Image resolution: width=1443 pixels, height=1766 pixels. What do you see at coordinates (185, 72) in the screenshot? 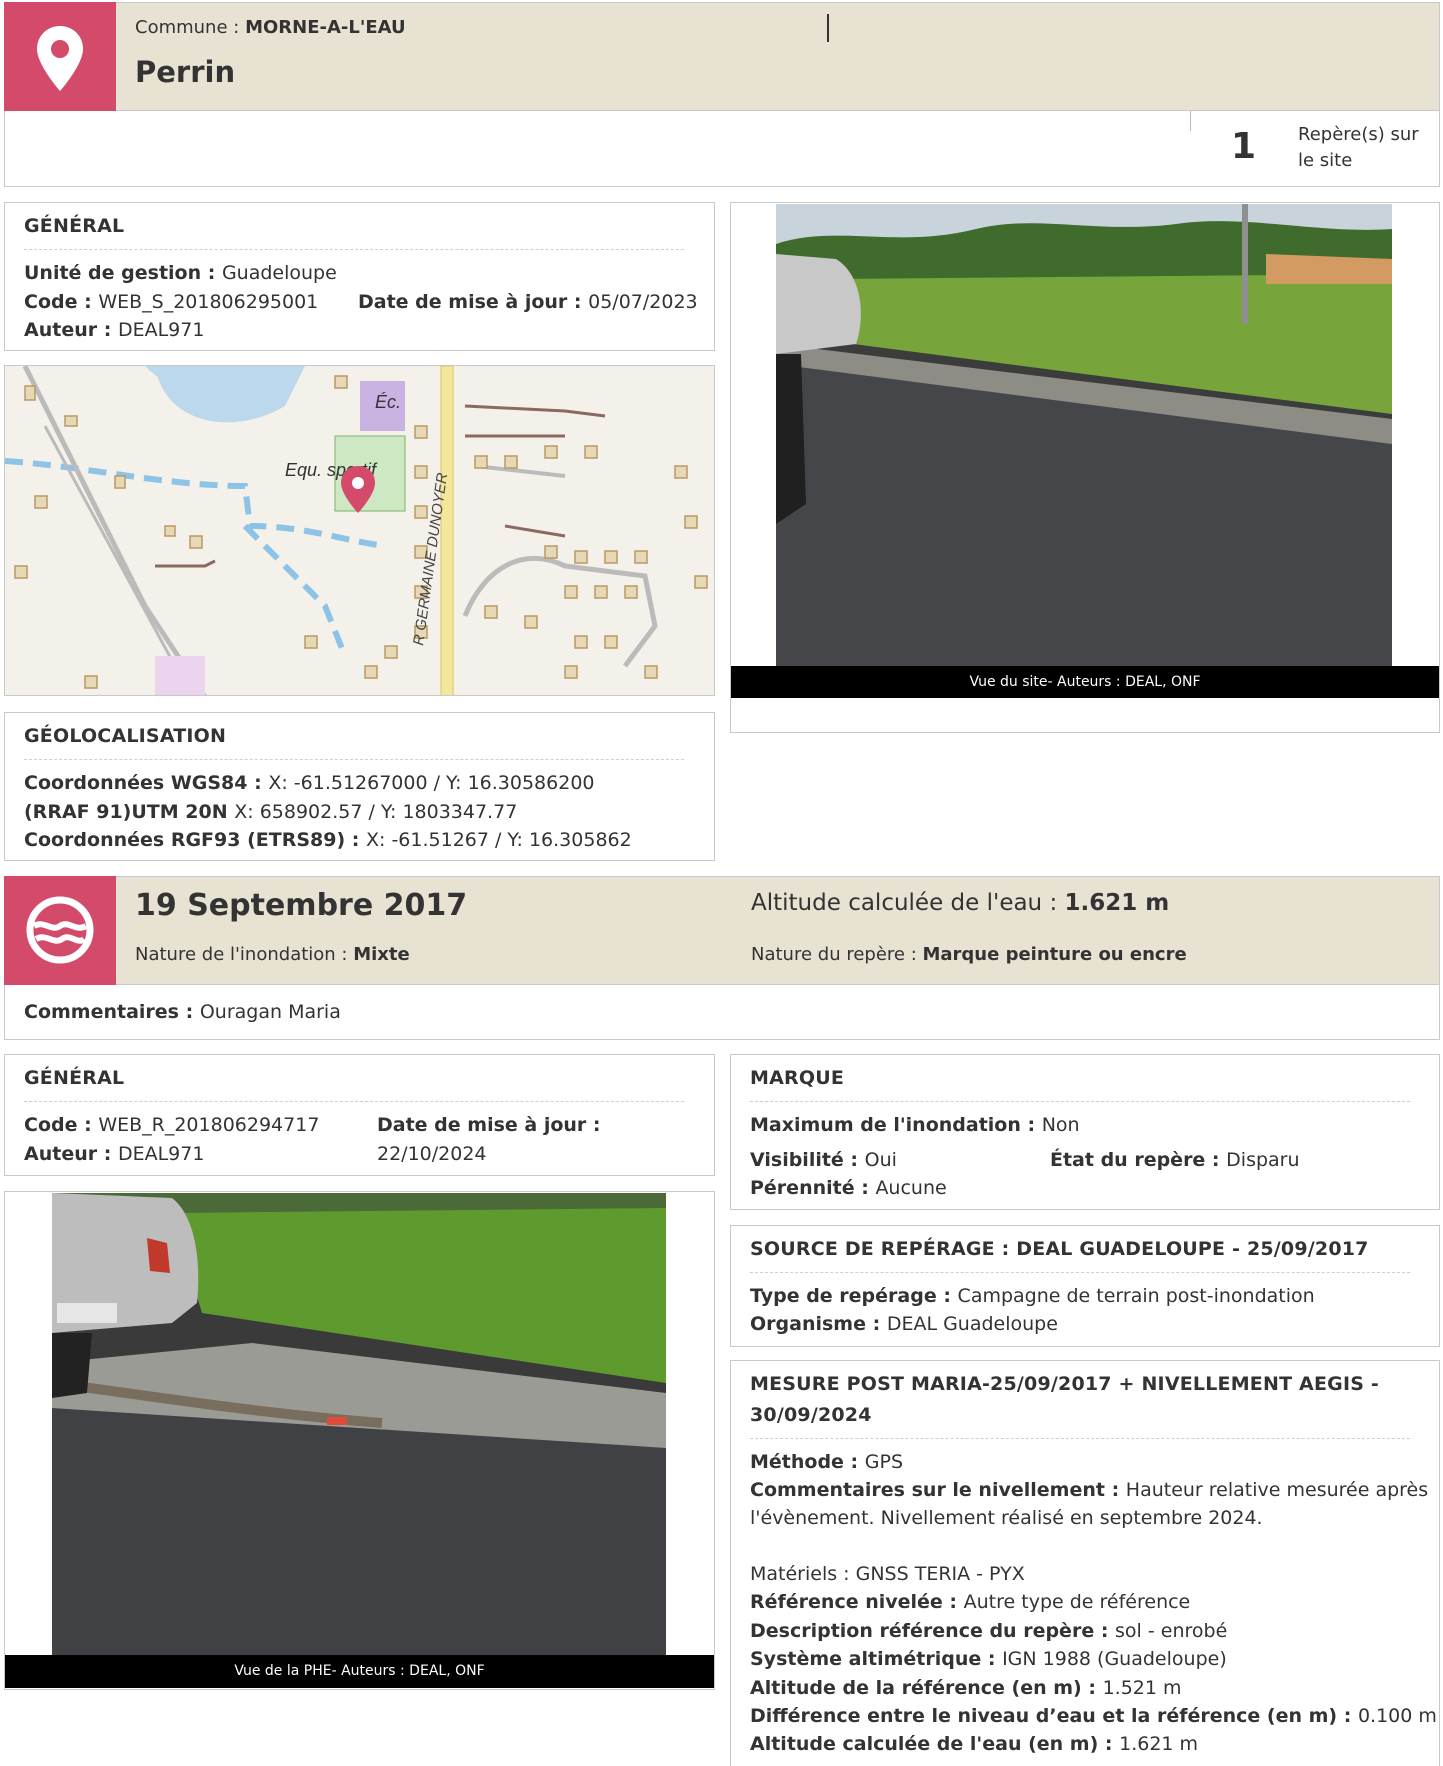
I see `site-name: Perrin` at bounding box center [185, 72].